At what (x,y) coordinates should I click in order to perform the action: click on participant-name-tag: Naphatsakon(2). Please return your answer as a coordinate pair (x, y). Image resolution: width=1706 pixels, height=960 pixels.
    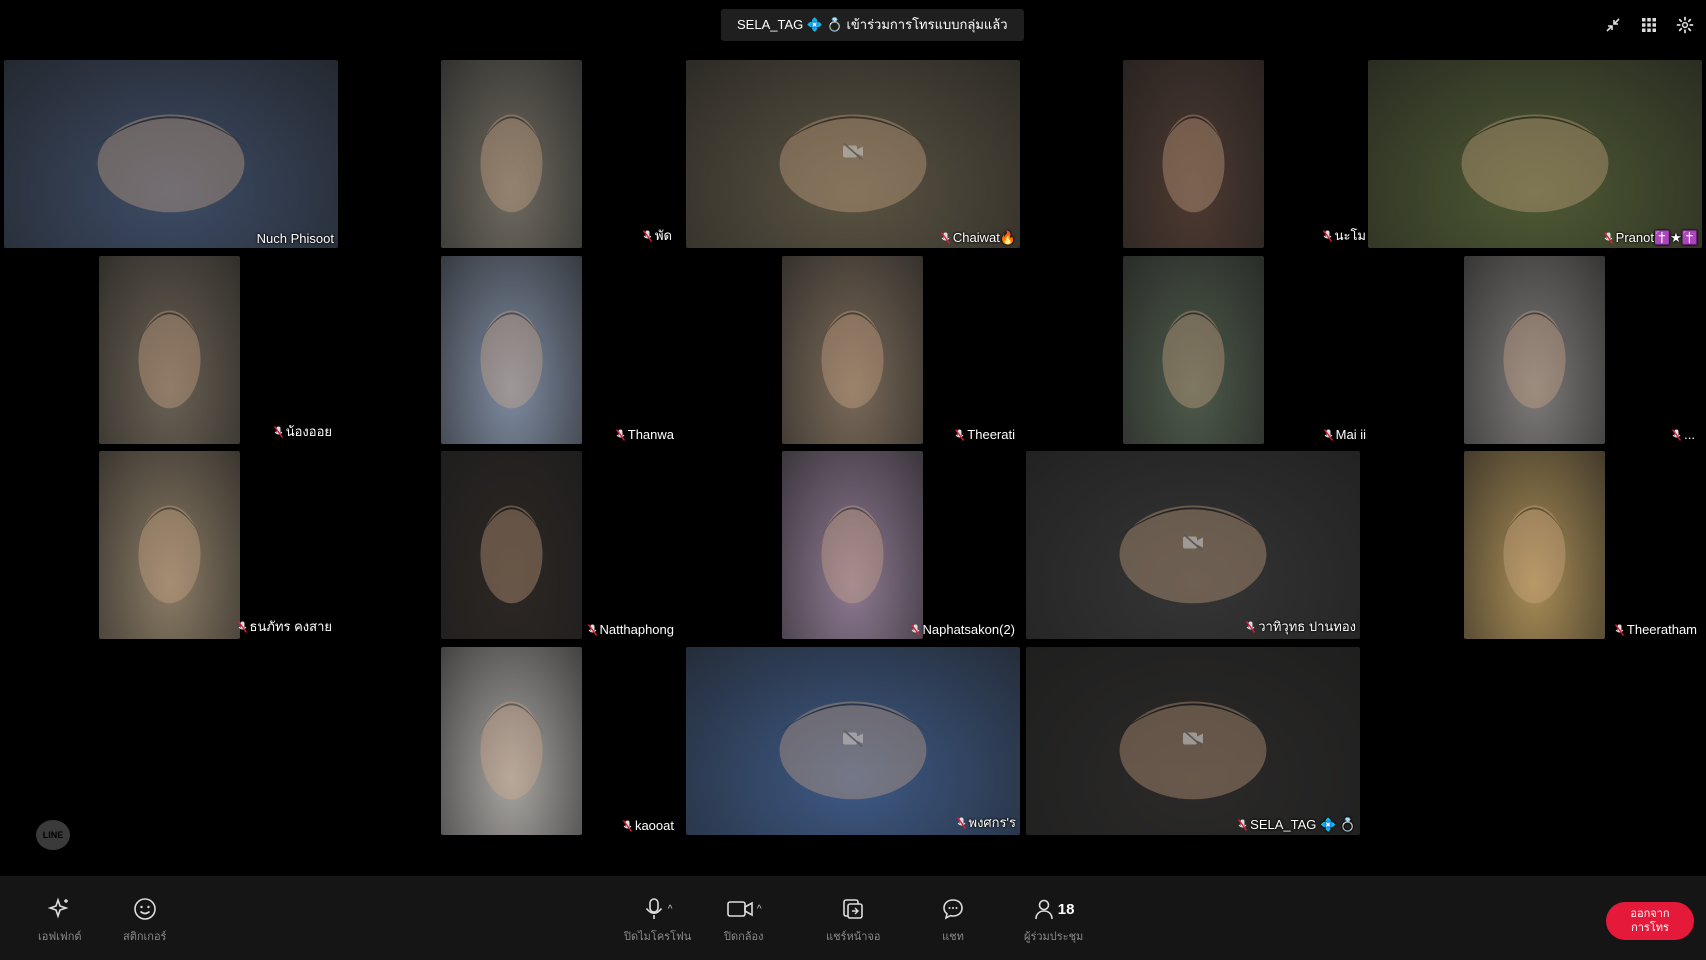
    Looking at the image, I should click on (963, 629).